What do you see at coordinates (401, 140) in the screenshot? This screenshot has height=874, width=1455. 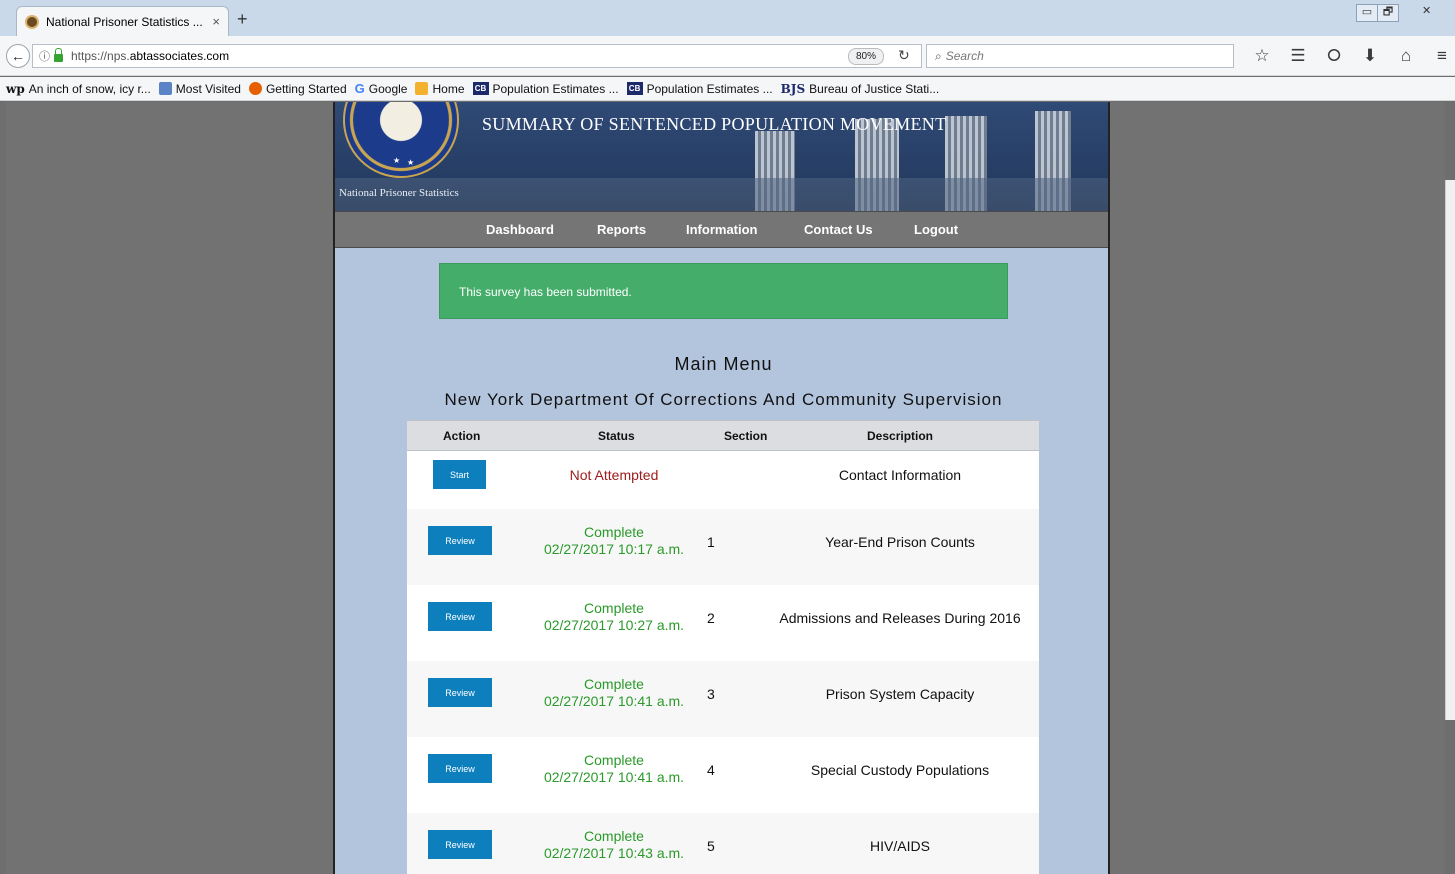 I see `doj-seal-icon: ★ ★` at bounding box center [401, 140].